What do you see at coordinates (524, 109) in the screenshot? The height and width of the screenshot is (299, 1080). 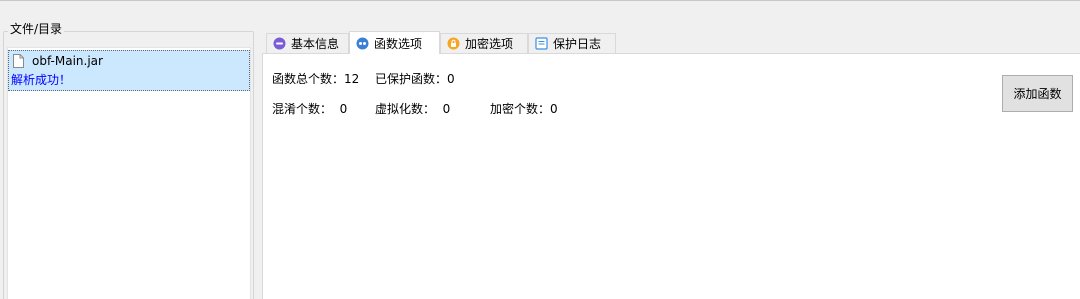 I see `encrypted-count-label: 加密个数：0` at bounding box center [524, 109].